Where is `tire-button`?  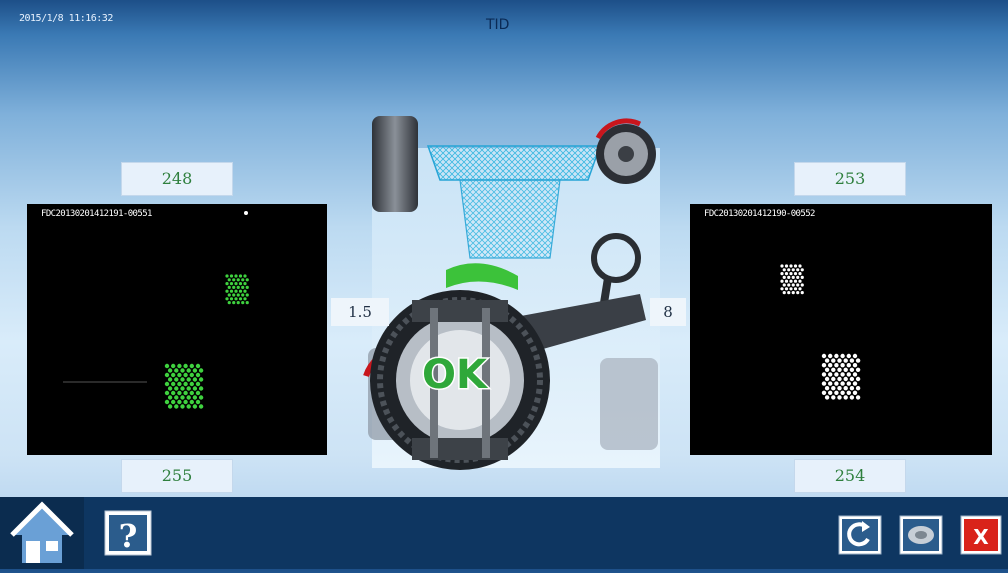 tire-button is located at coordinates (921, 535).